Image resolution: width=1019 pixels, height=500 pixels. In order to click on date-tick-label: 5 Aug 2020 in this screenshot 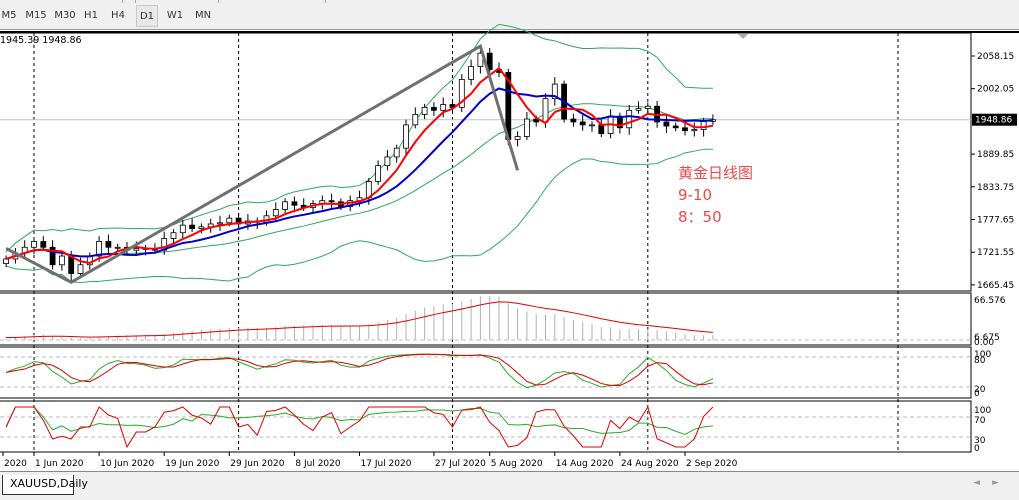, I will do `click(517, 464)`.